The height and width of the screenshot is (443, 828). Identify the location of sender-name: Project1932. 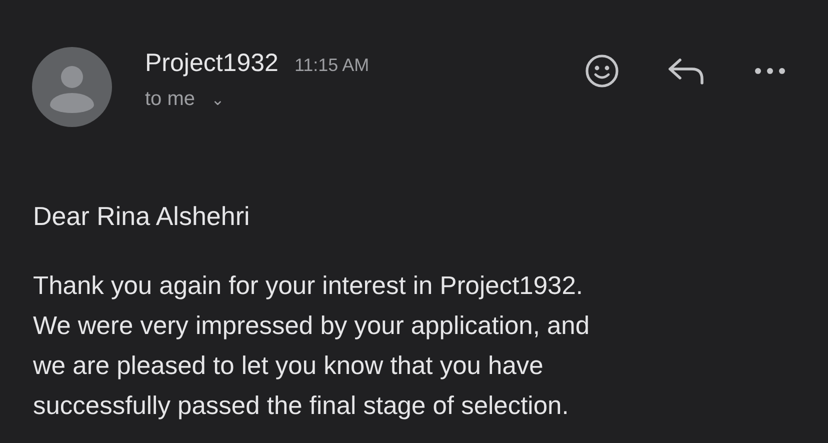
(211, 63).